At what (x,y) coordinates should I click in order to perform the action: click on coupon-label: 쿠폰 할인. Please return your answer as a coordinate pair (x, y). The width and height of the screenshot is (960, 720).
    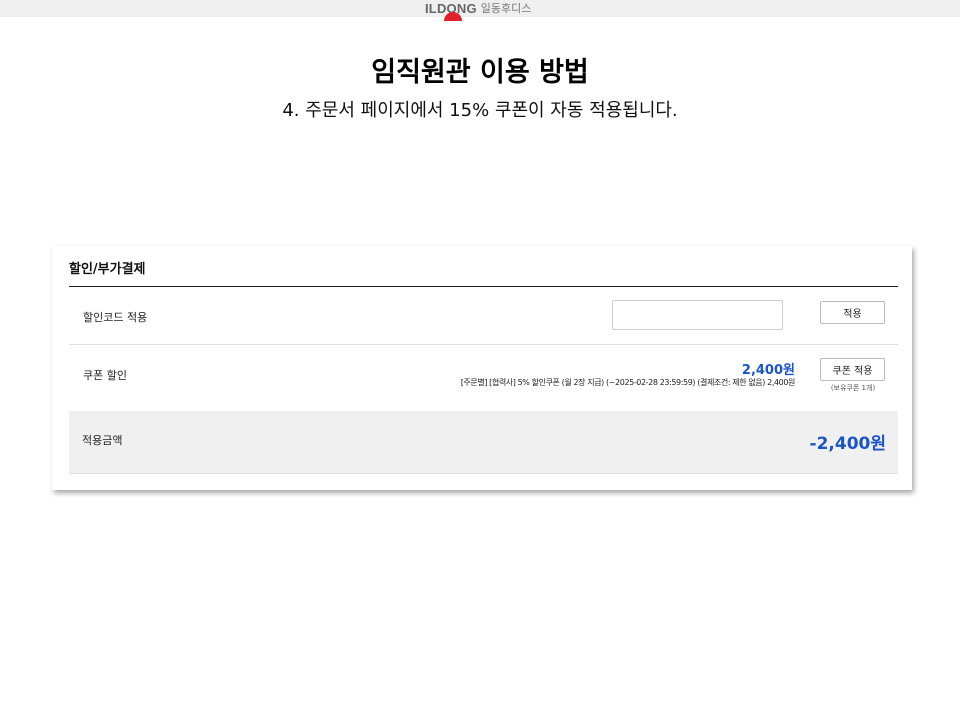
    Looking at the image, I should click on (105, 375).